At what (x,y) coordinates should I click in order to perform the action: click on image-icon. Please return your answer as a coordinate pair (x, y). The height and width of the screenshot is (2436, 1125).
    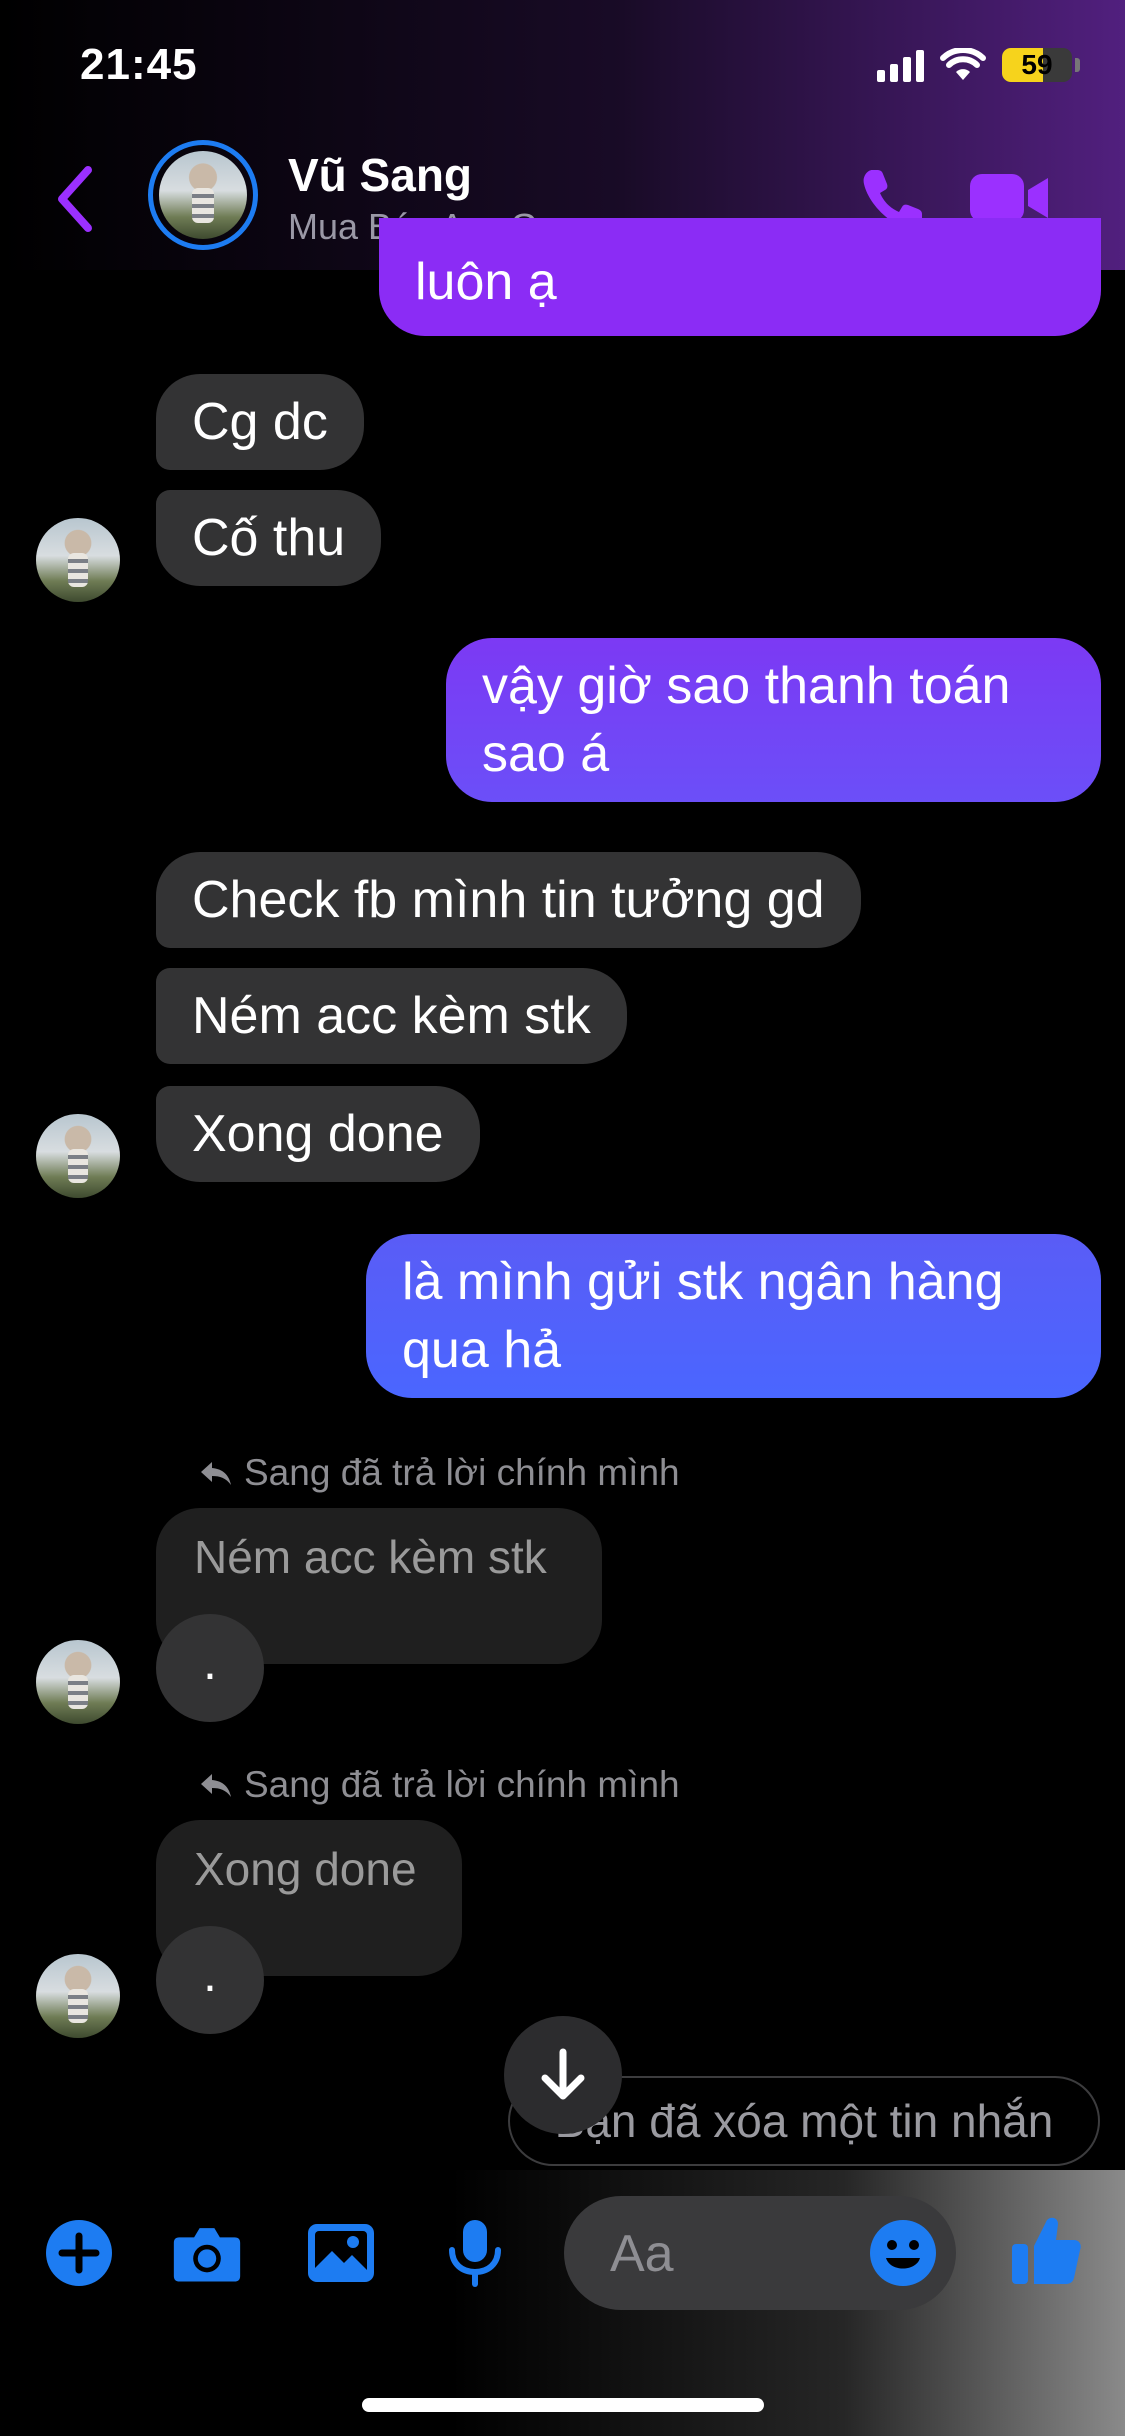
    Looking at the image, I should click on (341, 2253).